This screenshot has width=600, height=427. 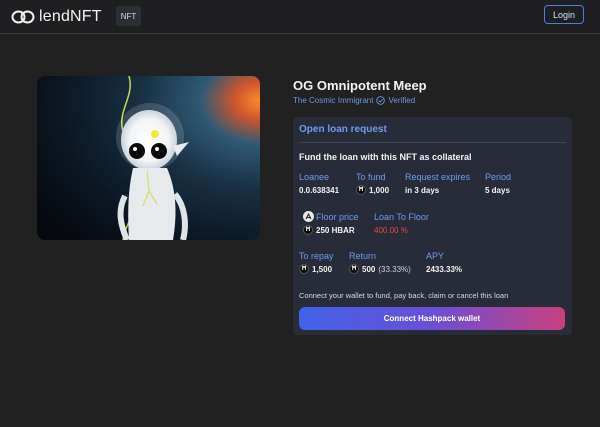 What do you see at coordinates (329, 230) in the screenshot?
I see `floor-price-value: Ħ 250 HBAR` at bounding box center [329, 230].